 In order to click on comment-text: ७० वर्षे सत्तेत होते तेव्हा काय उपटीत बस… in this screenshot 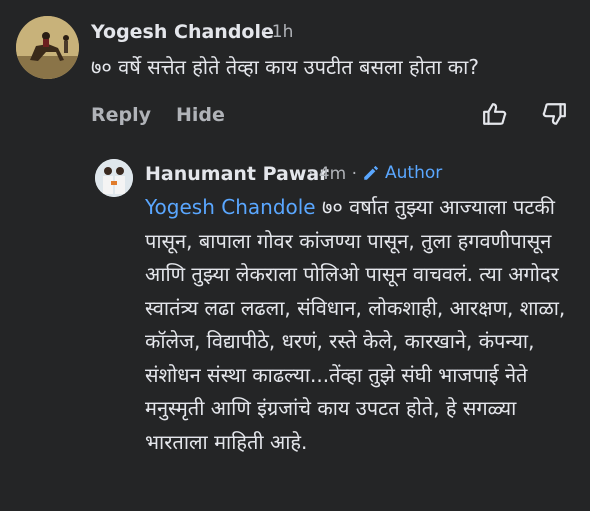, I will do `click(285, 67)`.